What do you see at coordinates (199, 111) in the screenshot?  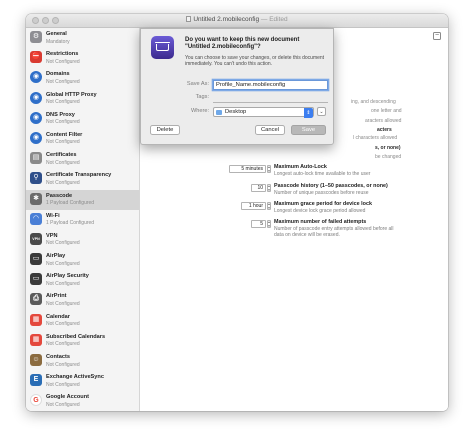 I see `where-label: Where:` at bounding box center [199, 111].